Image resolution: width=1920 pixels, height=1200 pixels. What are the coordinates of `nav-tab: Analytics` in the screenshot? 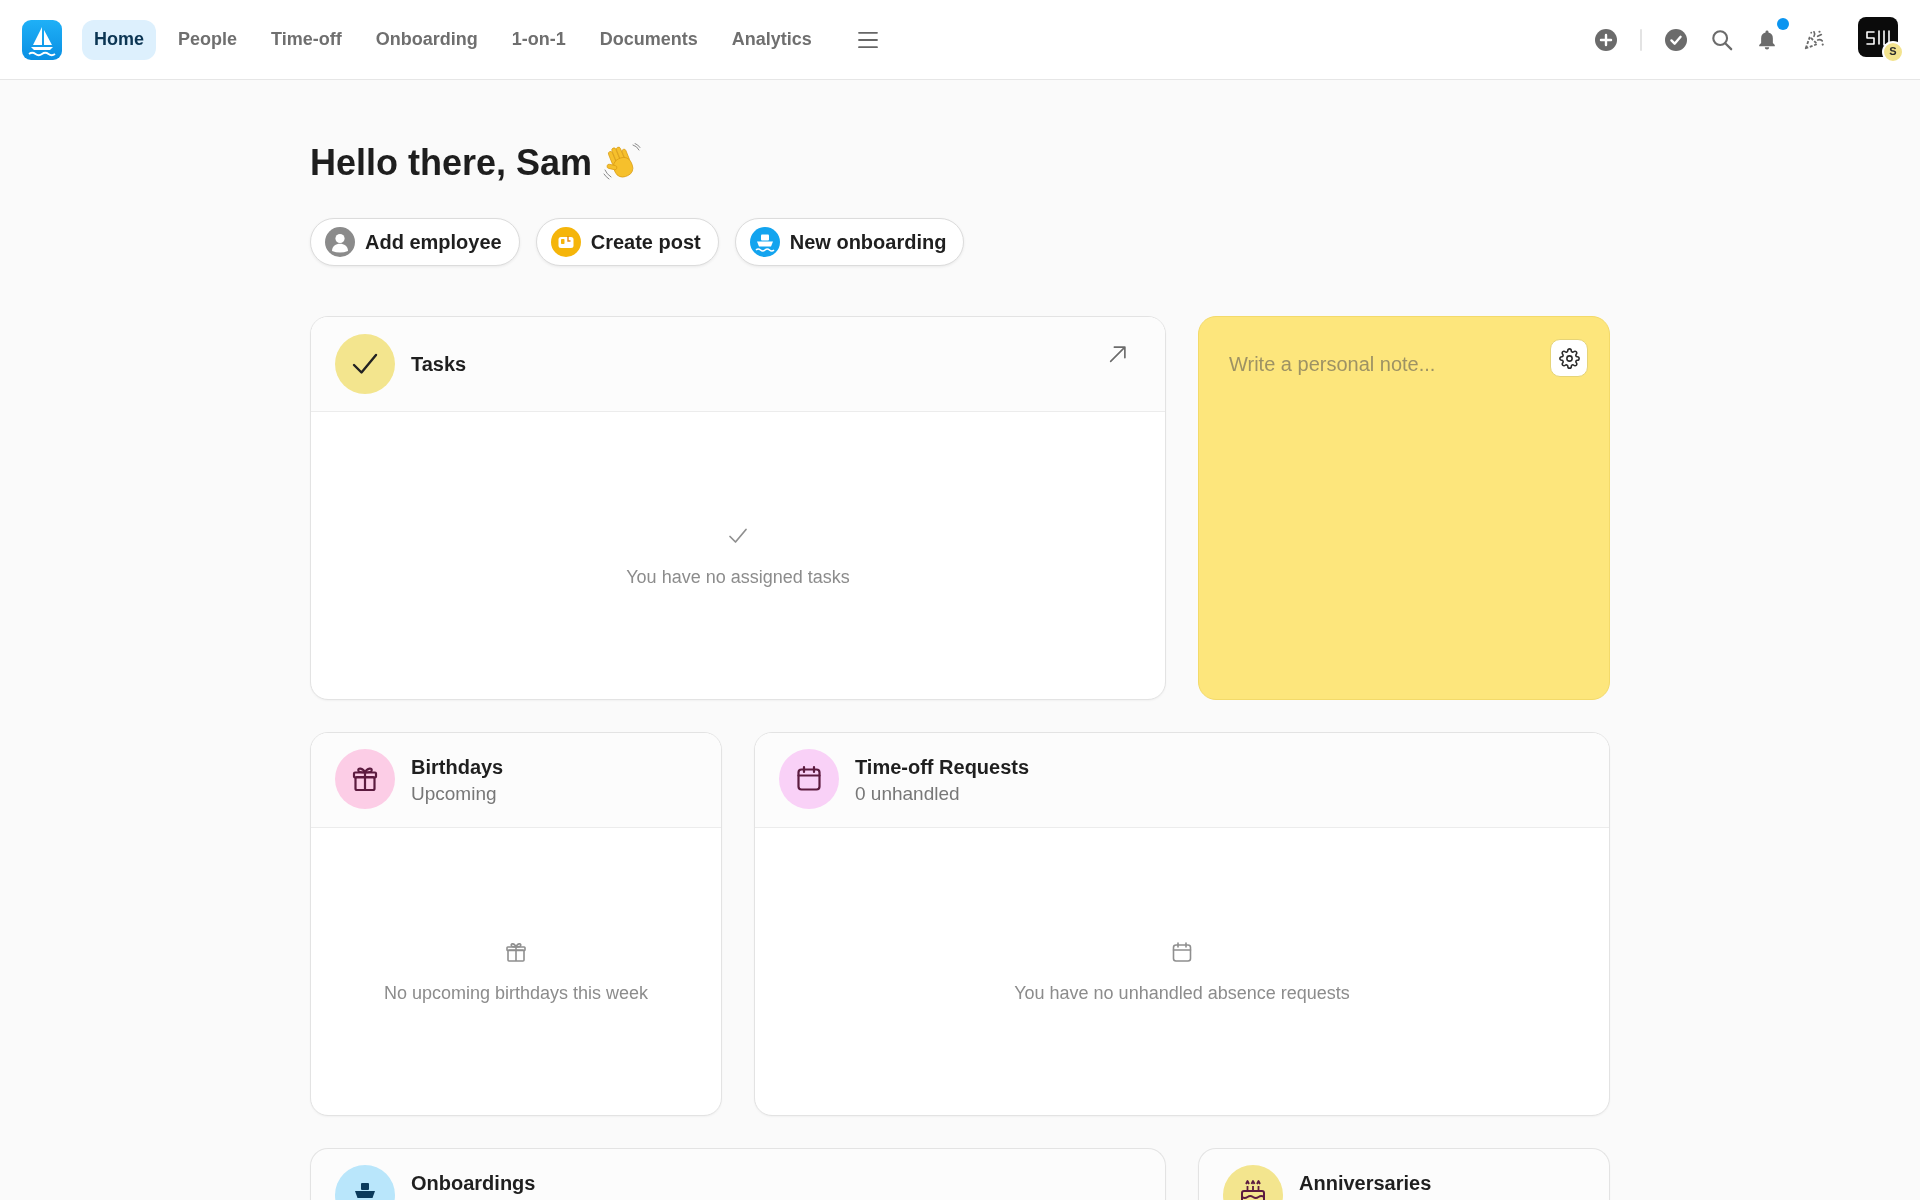 It's located at (771, 39).